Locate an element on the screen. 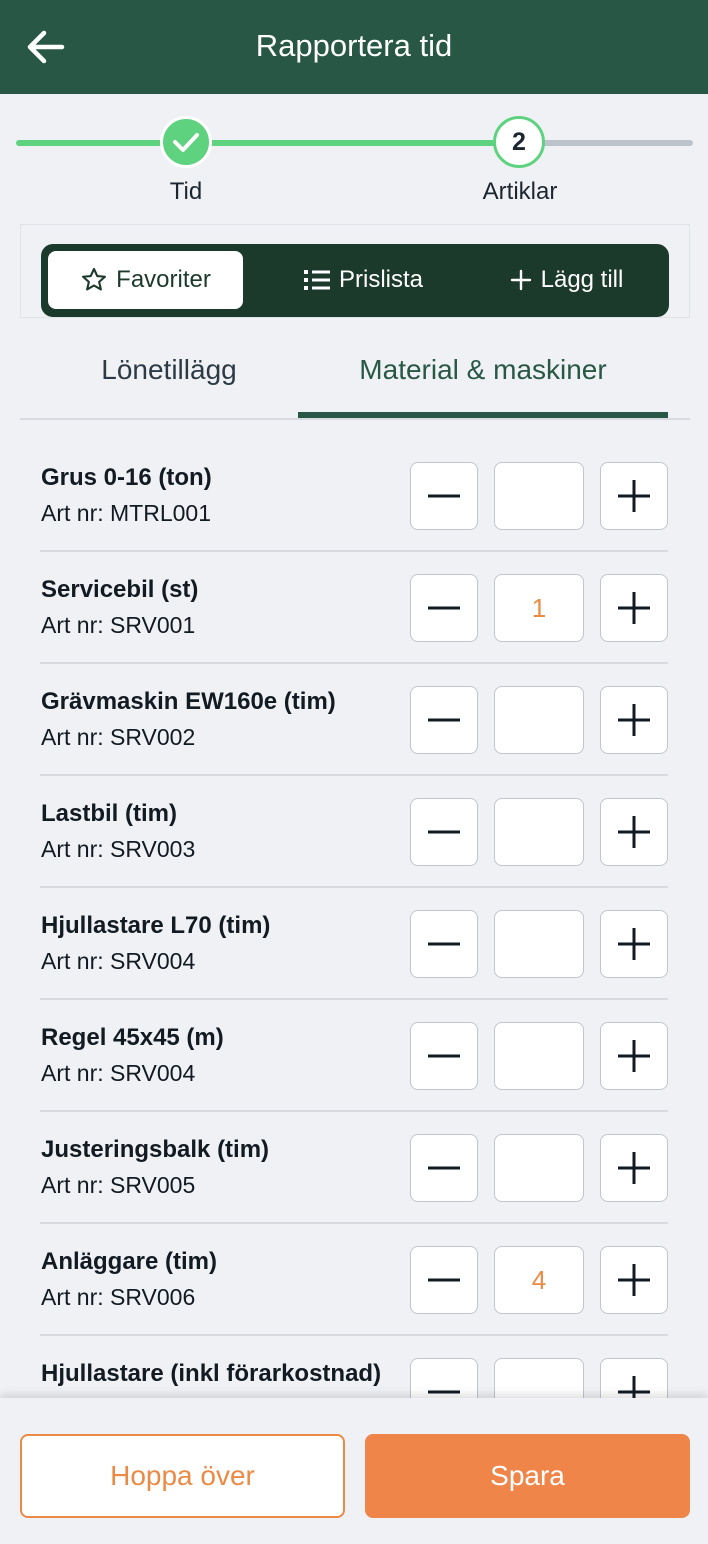 The image size is (708, 1544). save-button: Spara is located at coordinates (527, 1476).